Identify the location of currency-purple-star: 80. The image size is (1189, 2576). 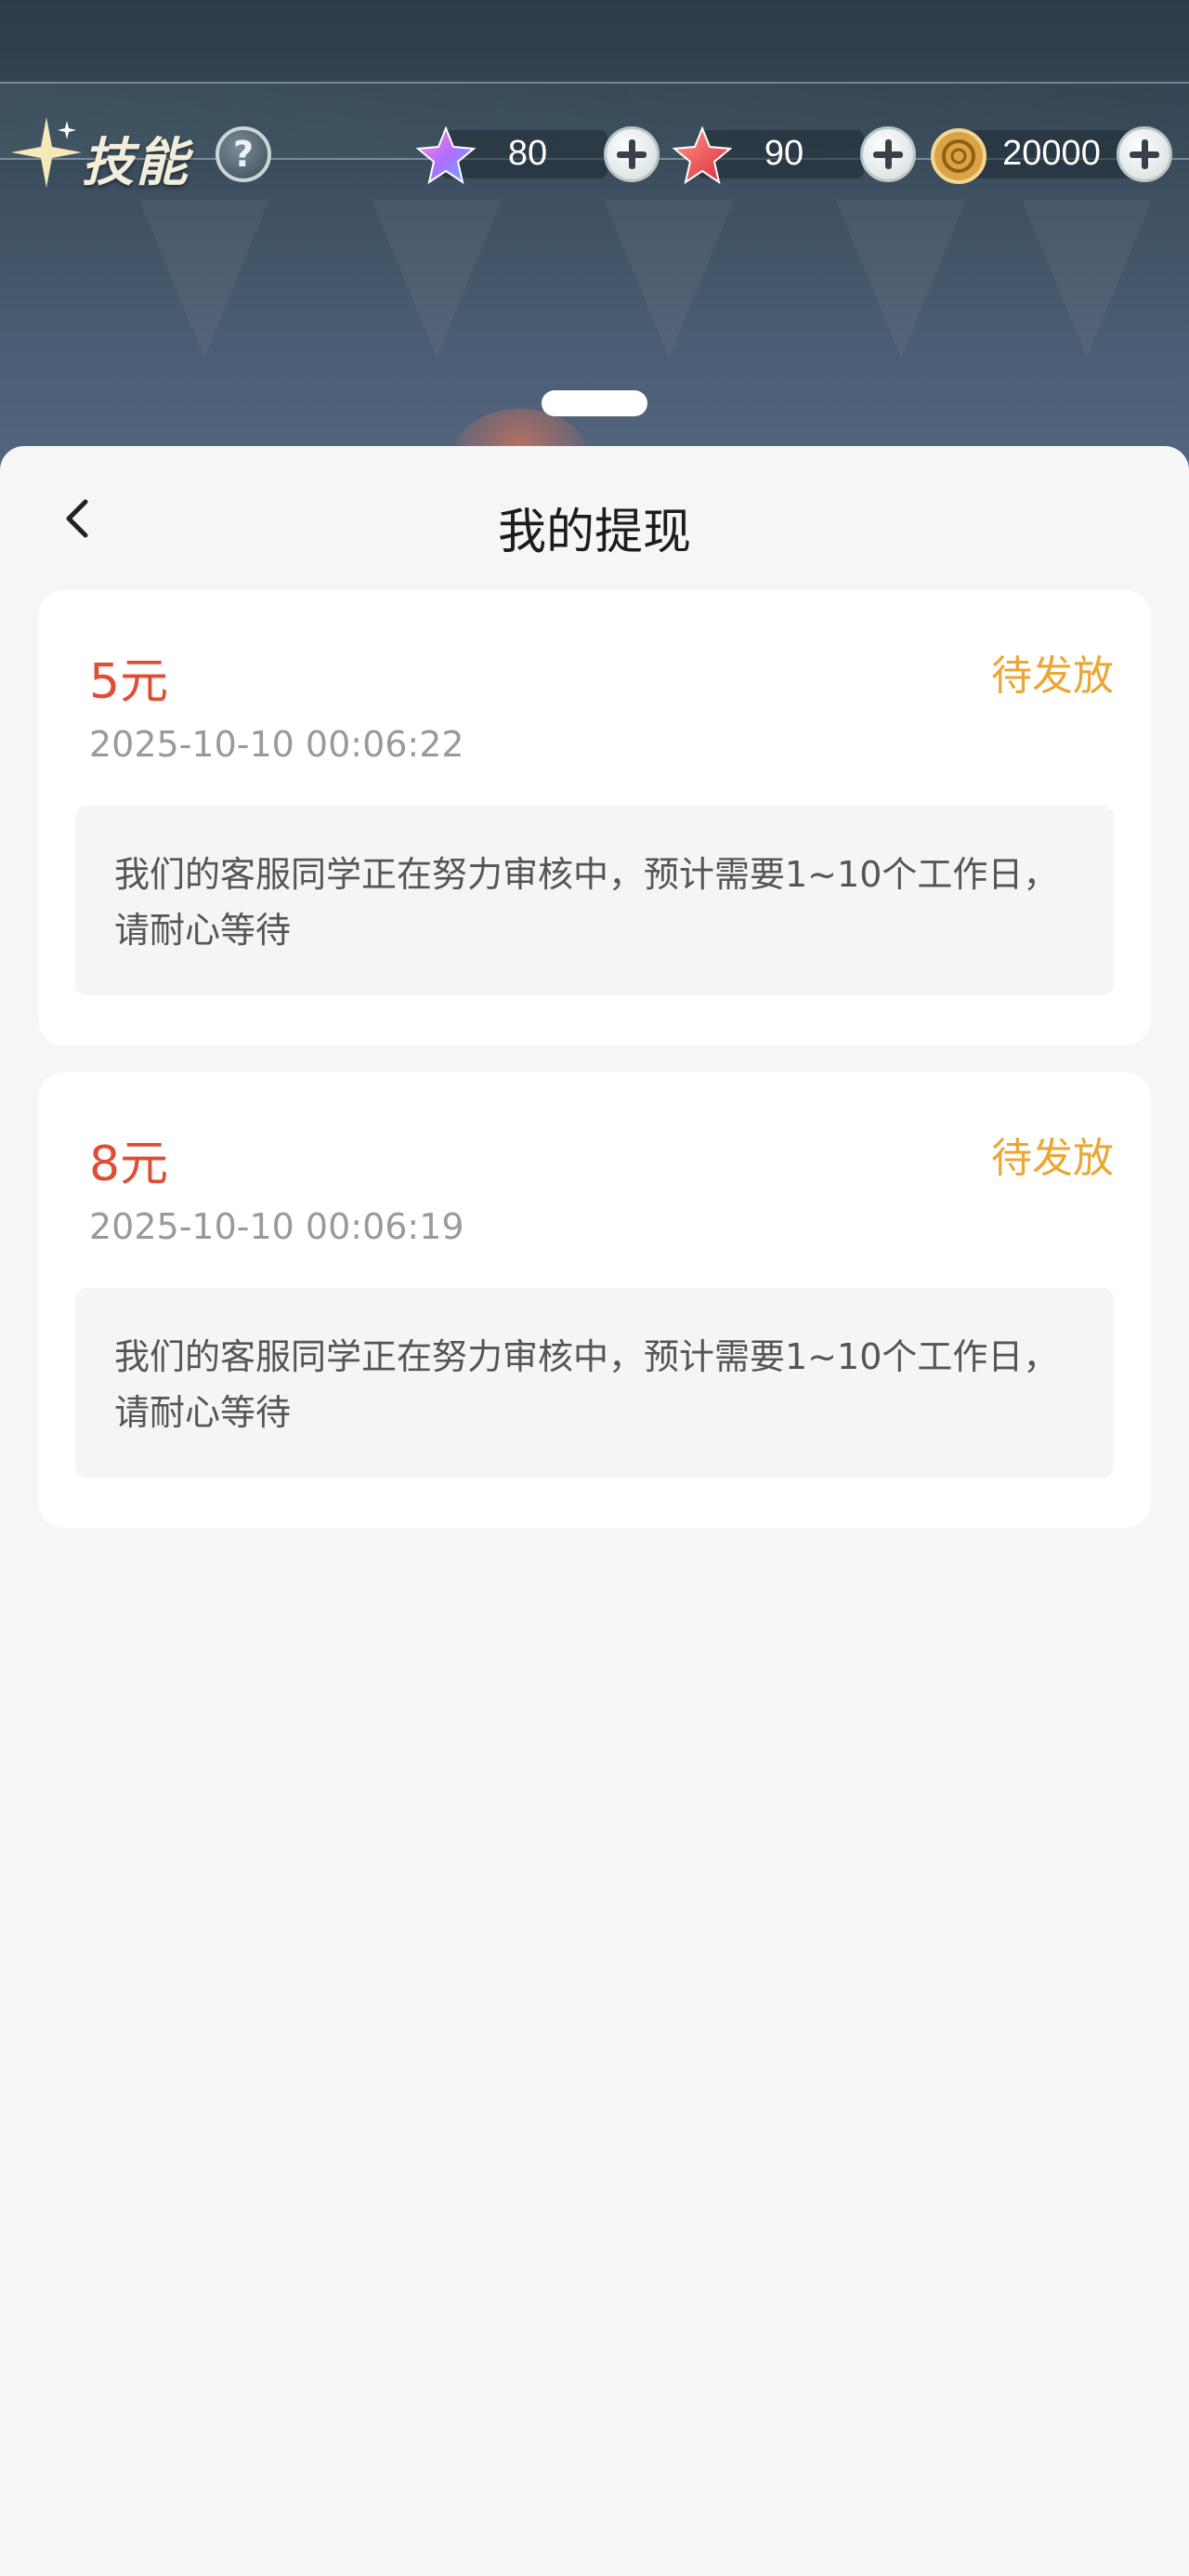
(538, 155).